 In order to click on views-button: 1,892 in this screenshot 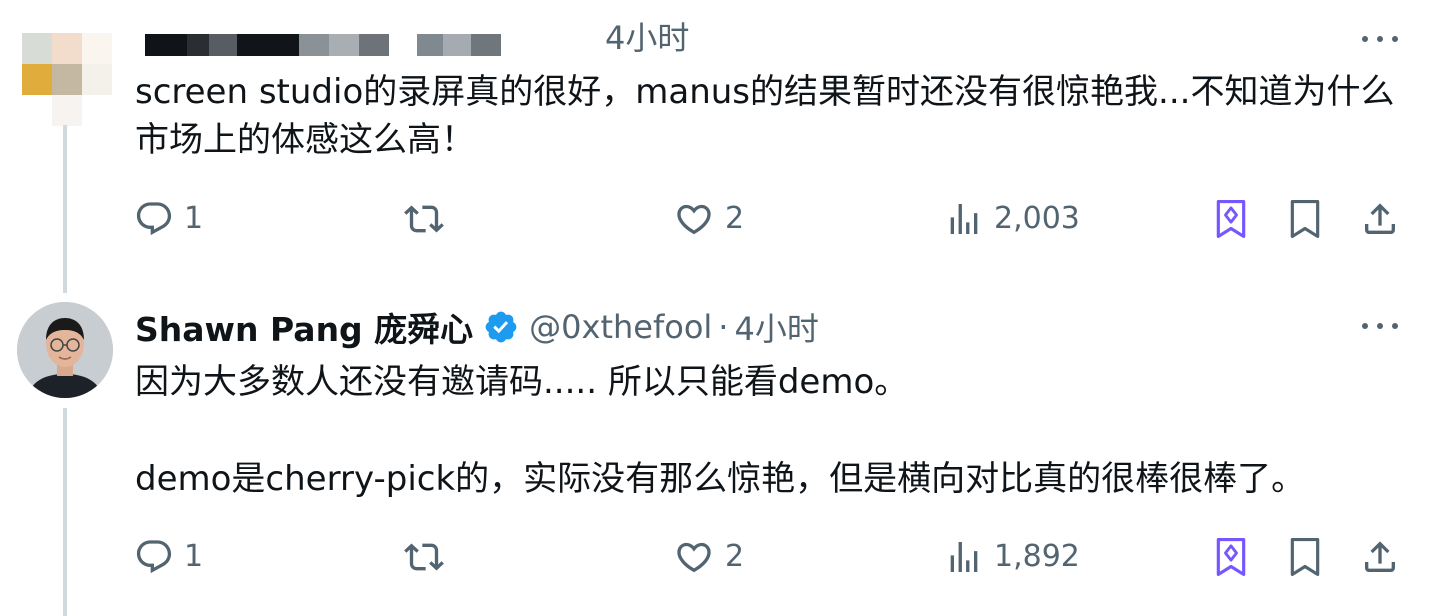, I will do `click(1012, 557)`.